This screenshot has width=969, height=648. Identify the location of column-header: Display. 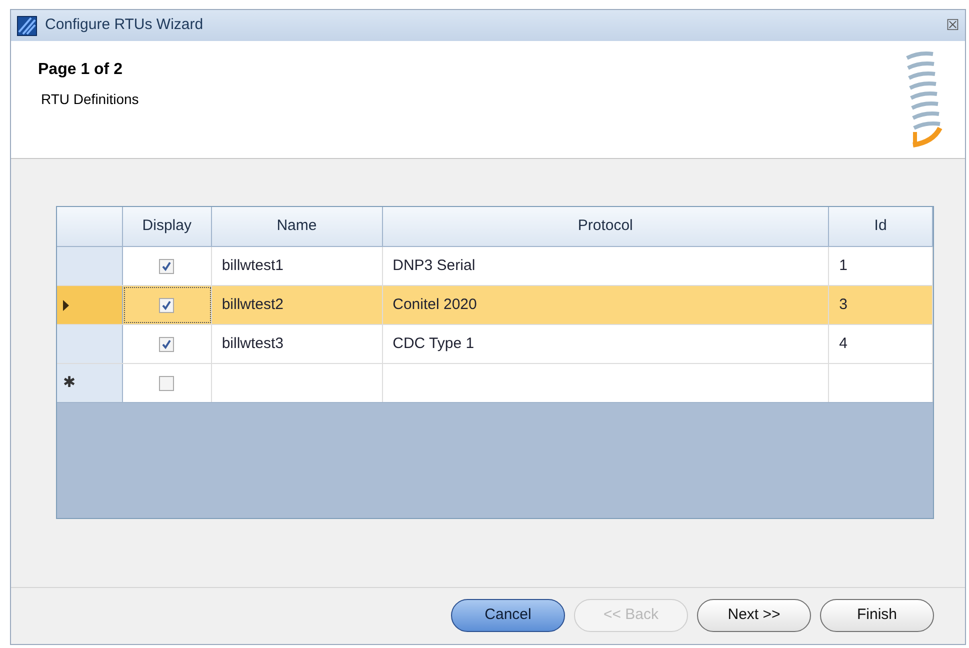
(167, 226).